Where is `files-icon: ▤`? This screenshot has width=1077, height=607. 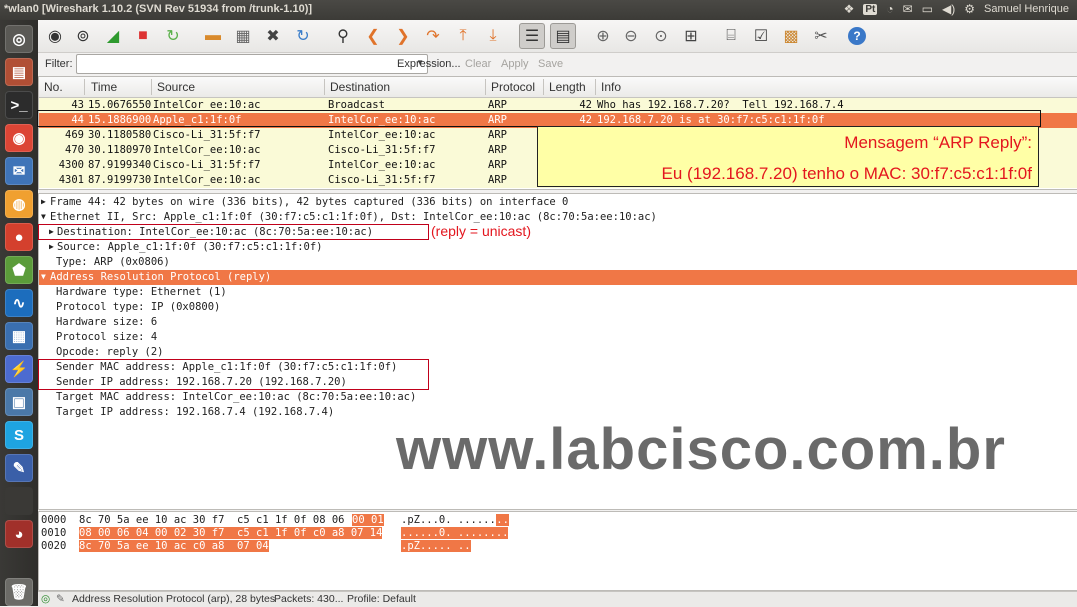 files-icon: ▤ is located at coordinates (19, 72).